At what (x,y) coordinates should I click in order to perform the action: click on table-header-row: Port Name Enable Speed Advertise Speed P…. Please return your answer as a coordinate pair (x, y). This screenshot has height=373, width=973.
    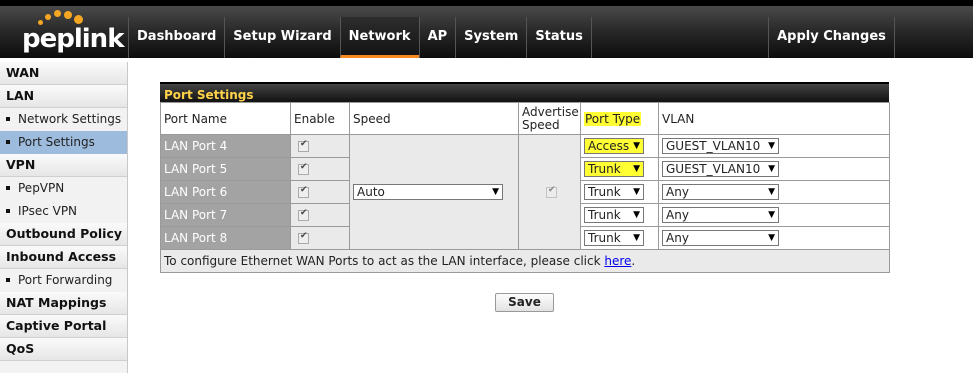
    Looking at the image, I should click on (525, 118).